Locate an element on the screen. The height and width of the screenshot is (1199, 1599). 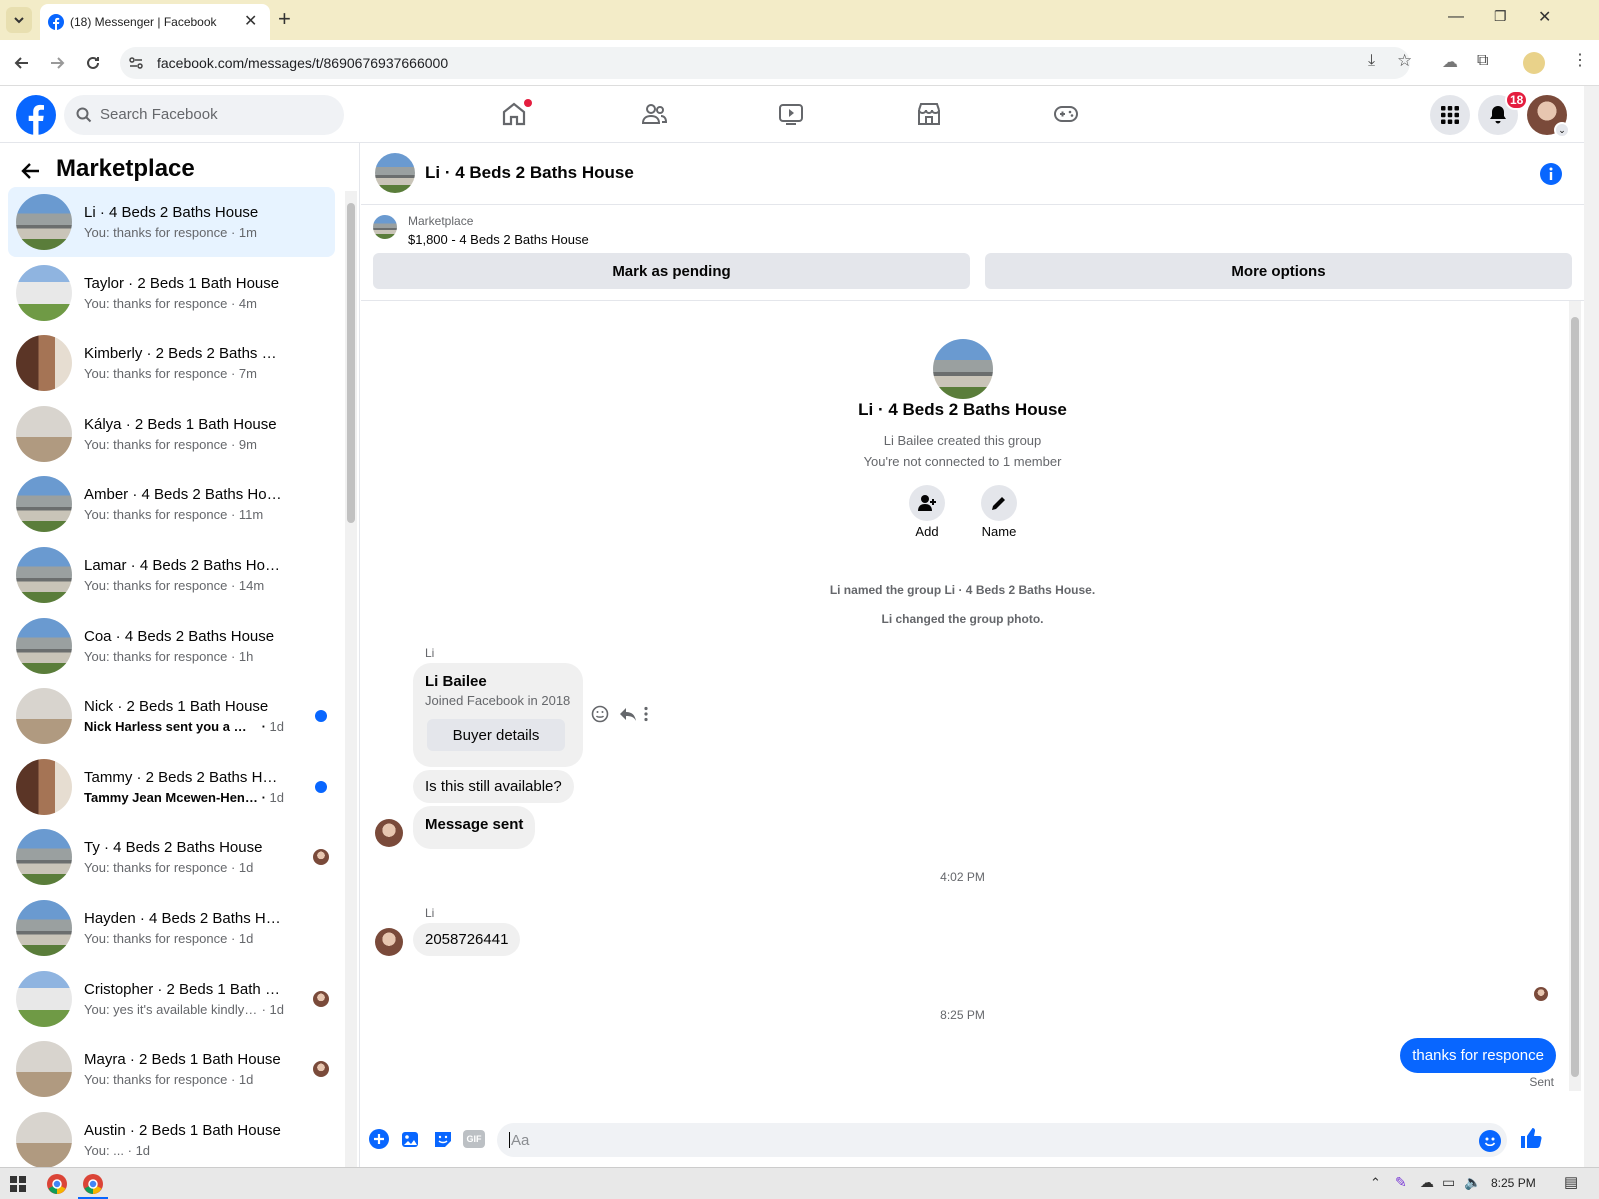
buyer-name: Li Bailee is located at coordinates (456, 681).